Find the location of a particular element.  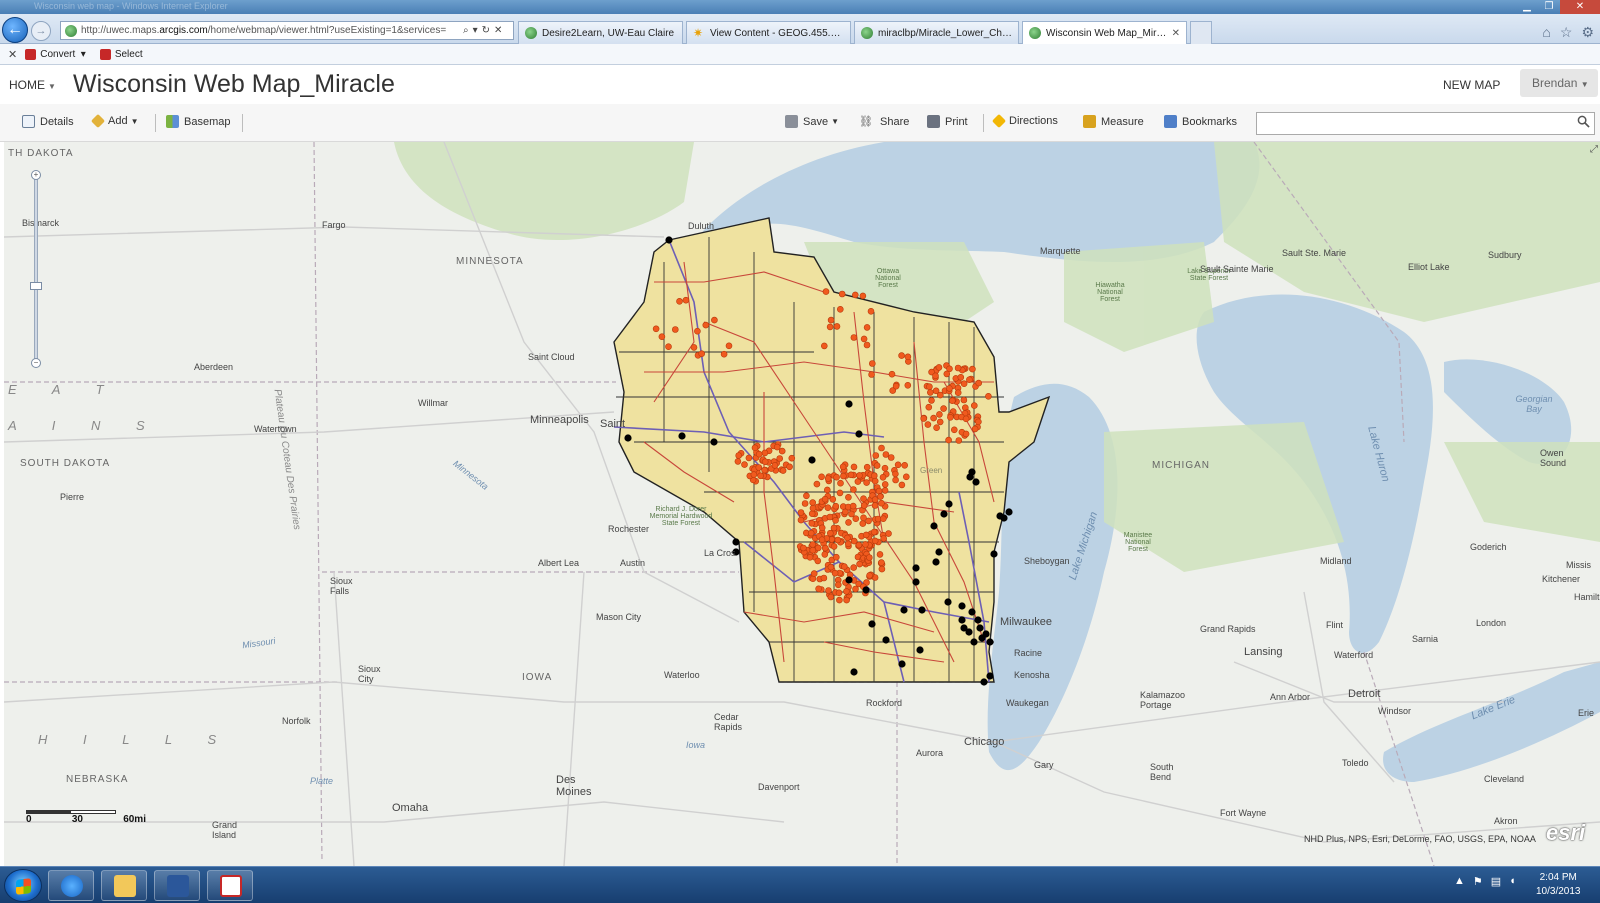

zoom-out-button: − is located at coordinates (36, 363).